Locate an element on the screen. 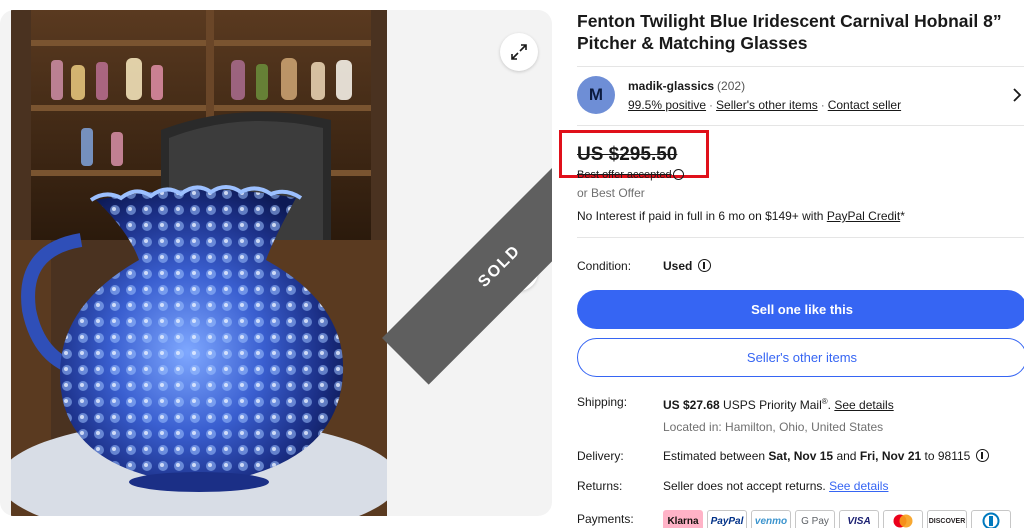  best-offer-accepted: Best offer accepted is located at coordinates (630, 175).